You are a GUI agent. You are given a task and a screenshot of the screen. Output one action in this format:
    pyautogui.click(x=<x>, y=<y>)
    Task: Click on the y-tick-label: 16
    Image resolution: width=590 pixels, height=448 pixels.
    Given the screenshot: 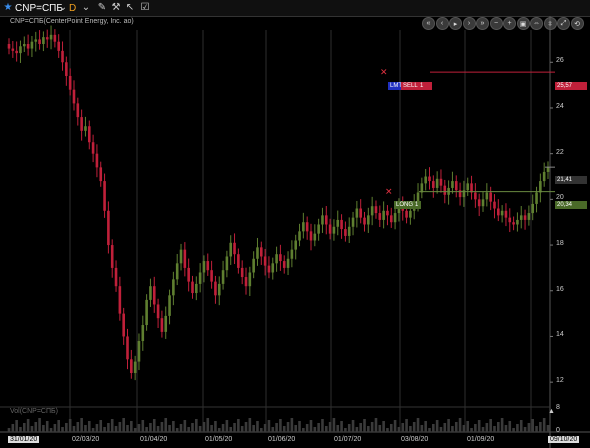 What is the action you would take?
    pyautogui.click(x=560, y=289)
    